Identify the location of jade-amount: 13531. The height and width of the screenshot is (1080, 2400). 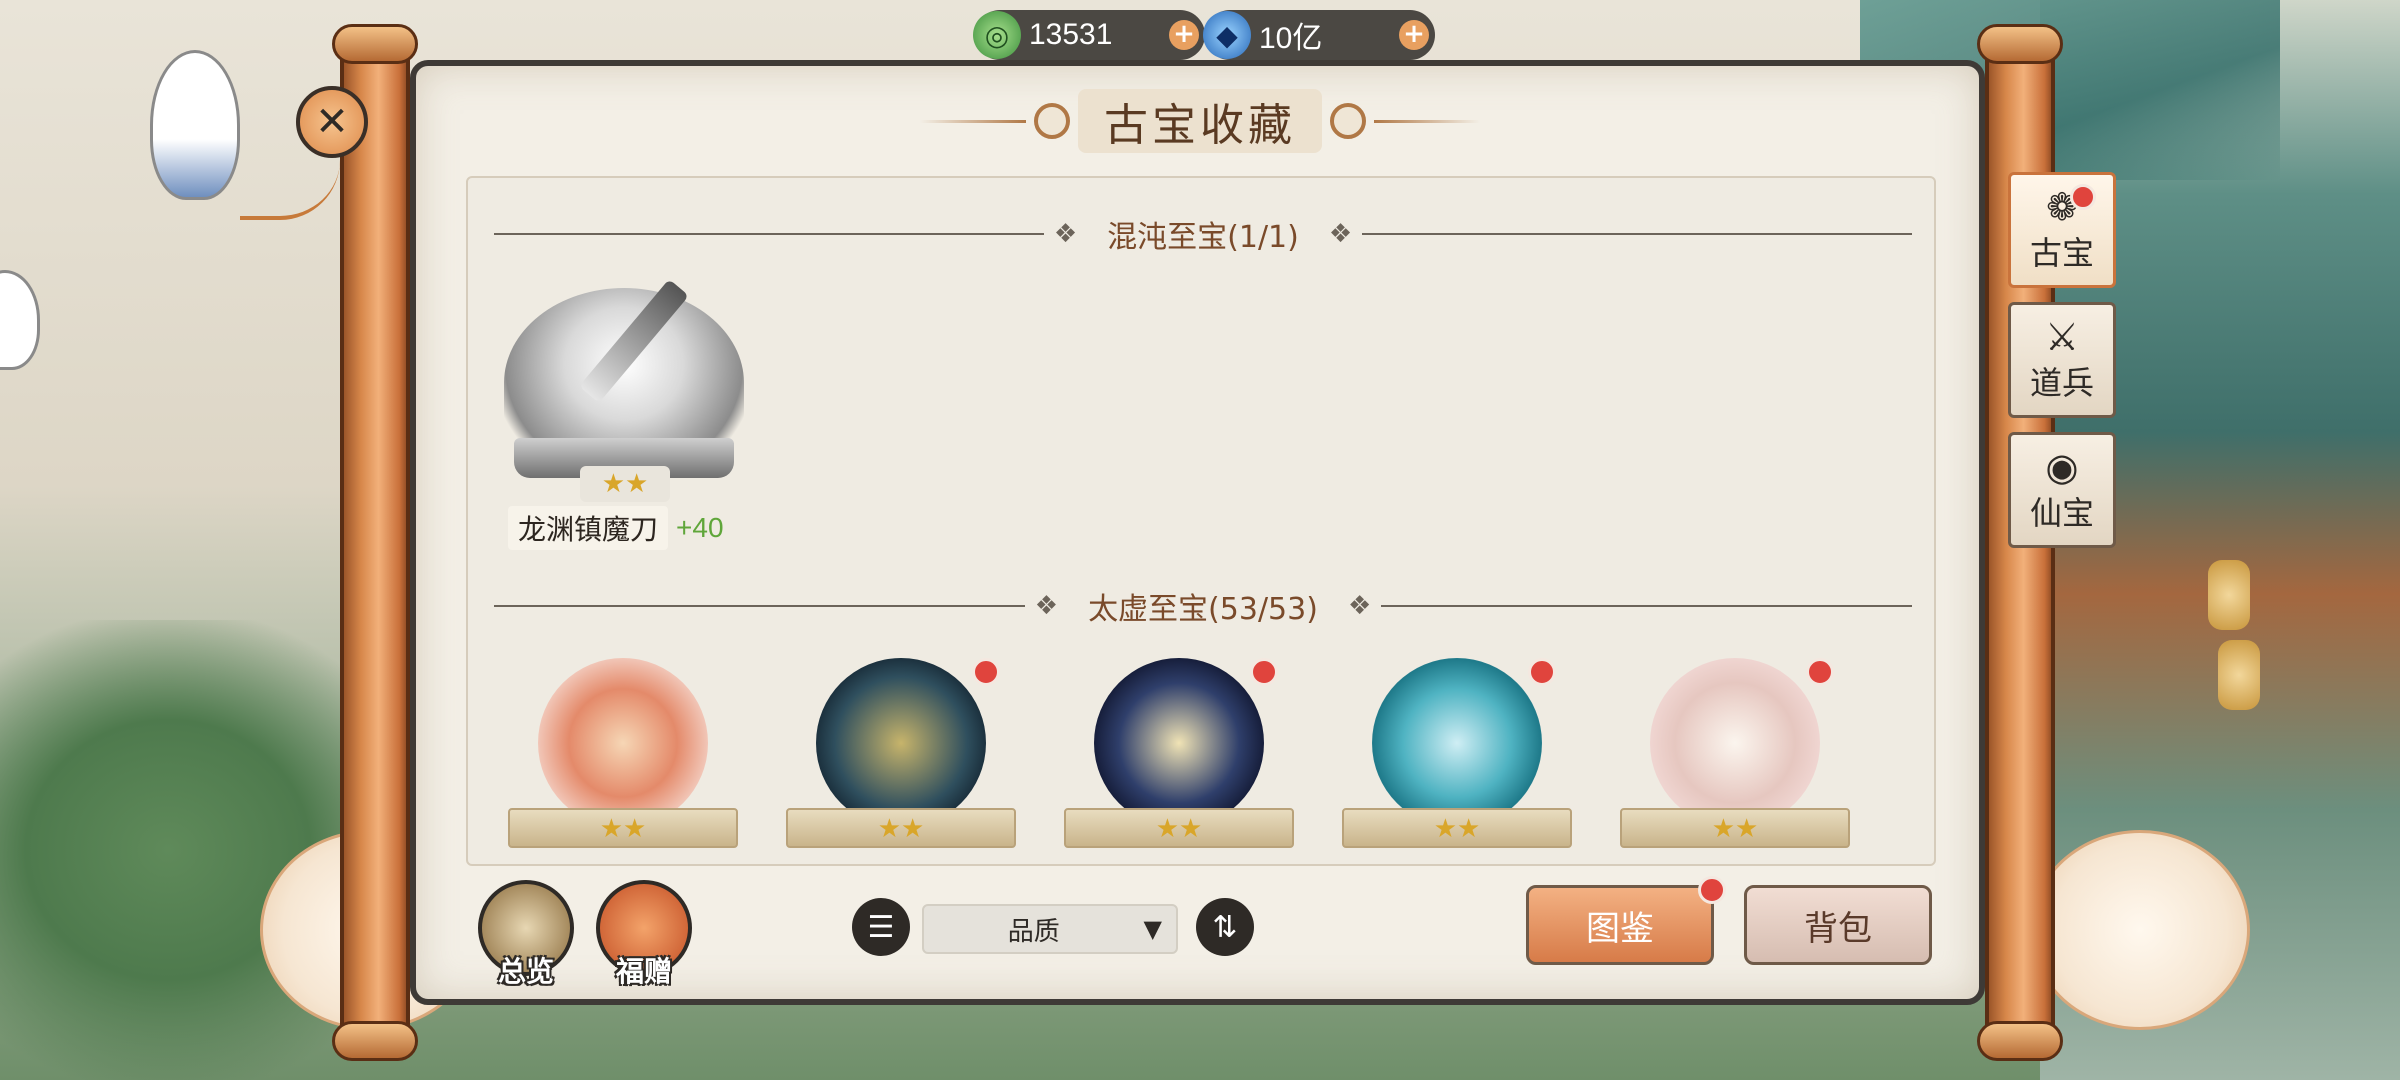
(1071, 34).